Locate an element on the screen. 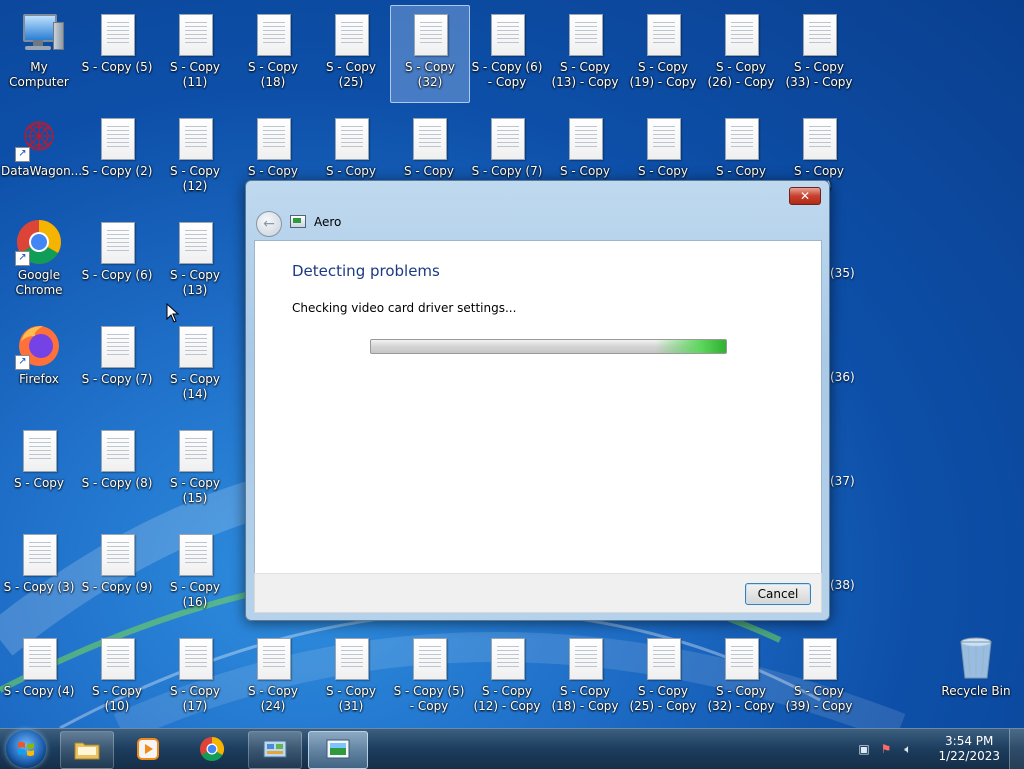  back-arrow-icon: ← is located at coordinates (269, 224).